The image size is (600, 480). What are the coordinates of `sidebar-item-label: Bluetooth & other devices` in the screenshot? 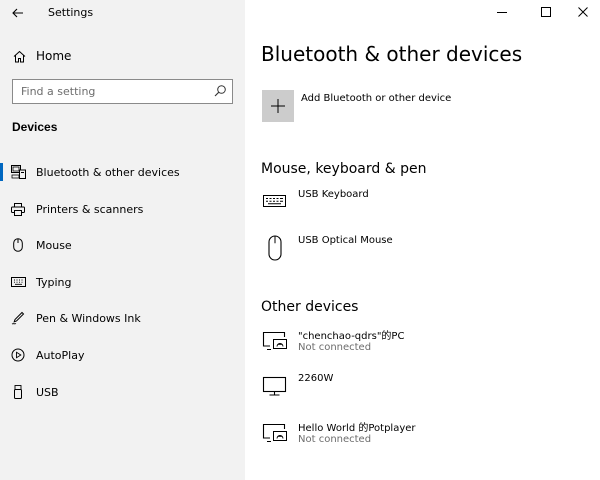 It's located at (108, 172).